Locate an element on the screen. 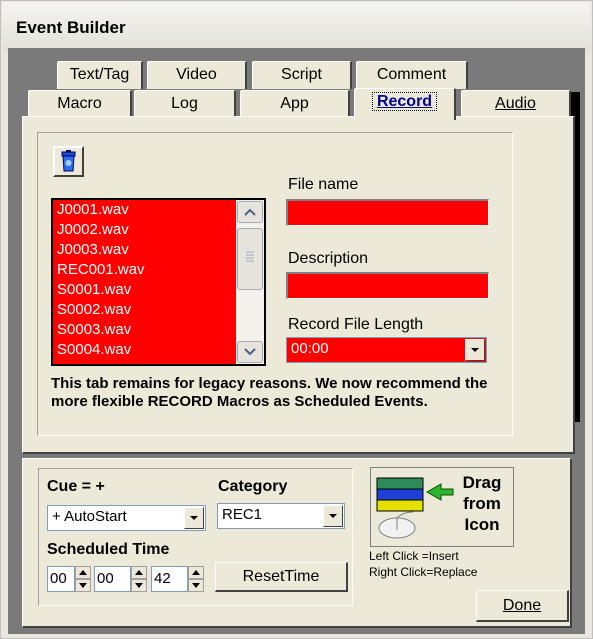  cue-value: + AutoStart is located at coordinates (89, 516).